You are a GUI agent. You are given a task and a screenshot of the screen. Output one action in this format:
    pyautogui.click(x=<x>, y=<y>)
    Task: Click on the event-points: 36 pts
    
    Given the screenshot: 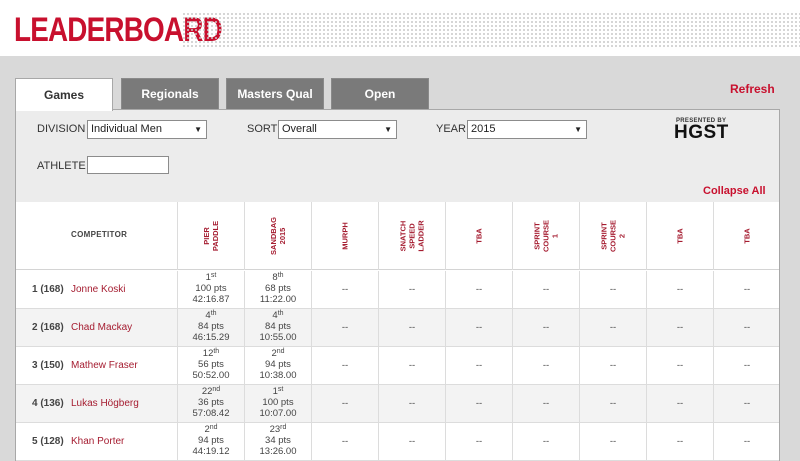 What is the action you would take?
    pyautogui.click(x=211, y=402)
    